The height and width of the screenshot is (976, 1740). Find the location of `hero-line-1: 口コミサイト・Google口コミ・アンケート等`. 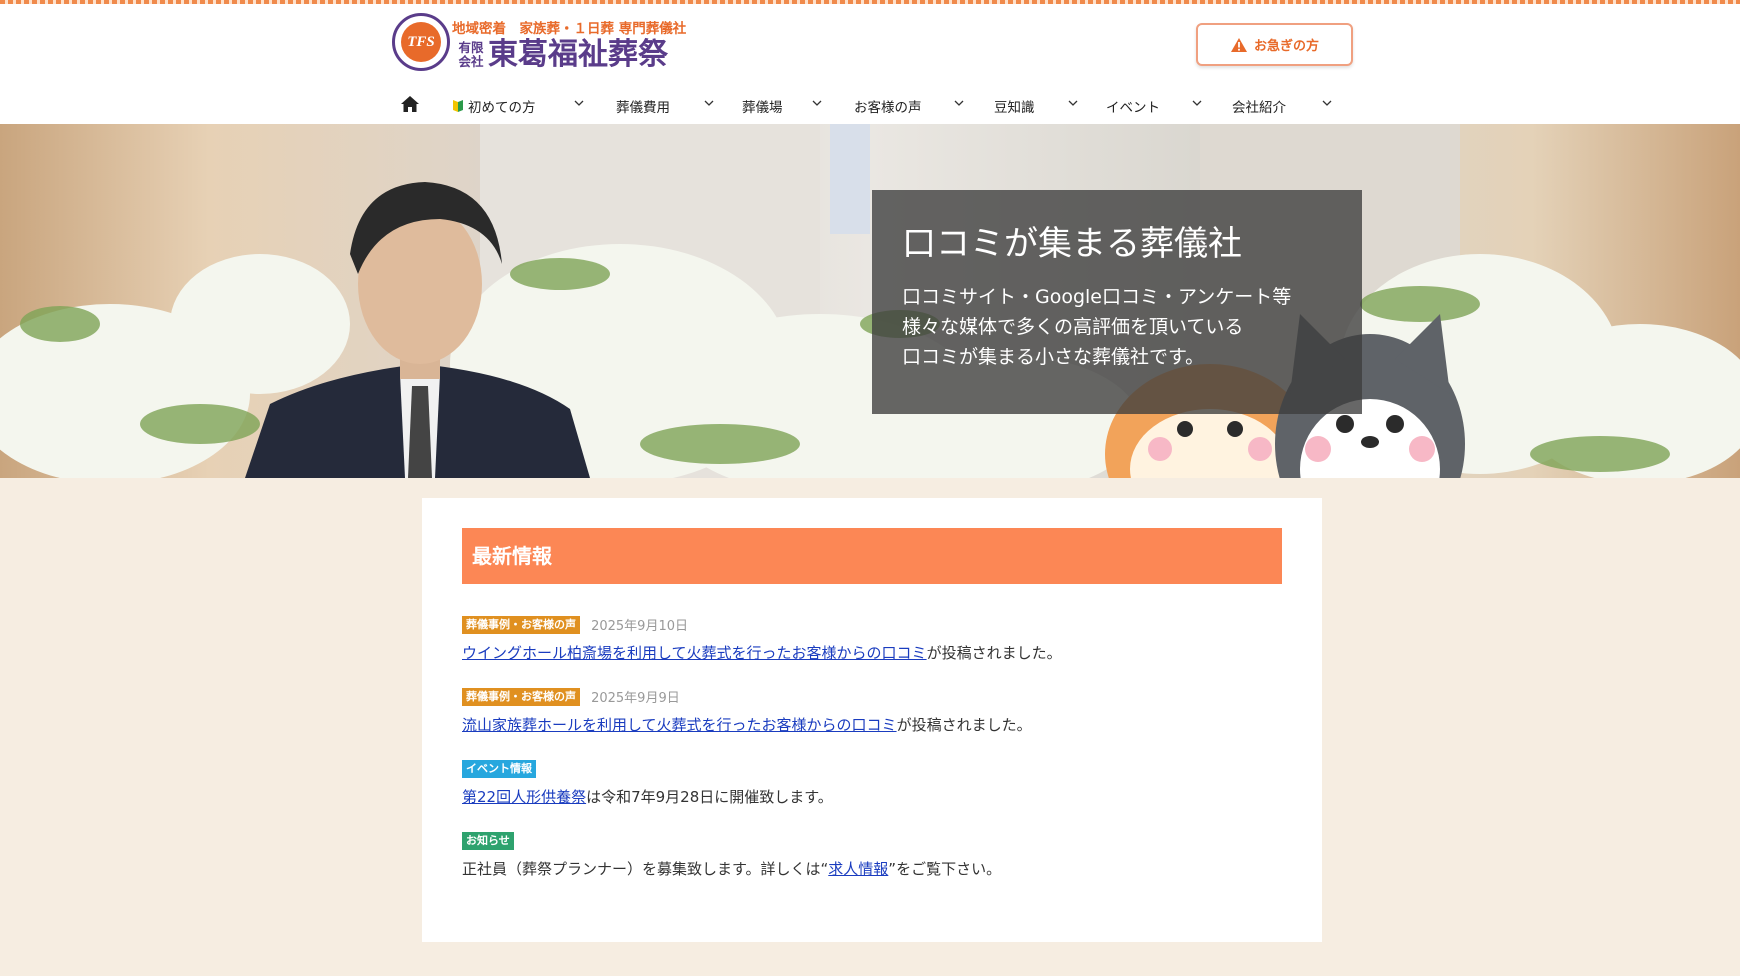

hero-line-1: 口コミサイト・Google口コミ・アンケート等 is located at coordinates (1097, 297).